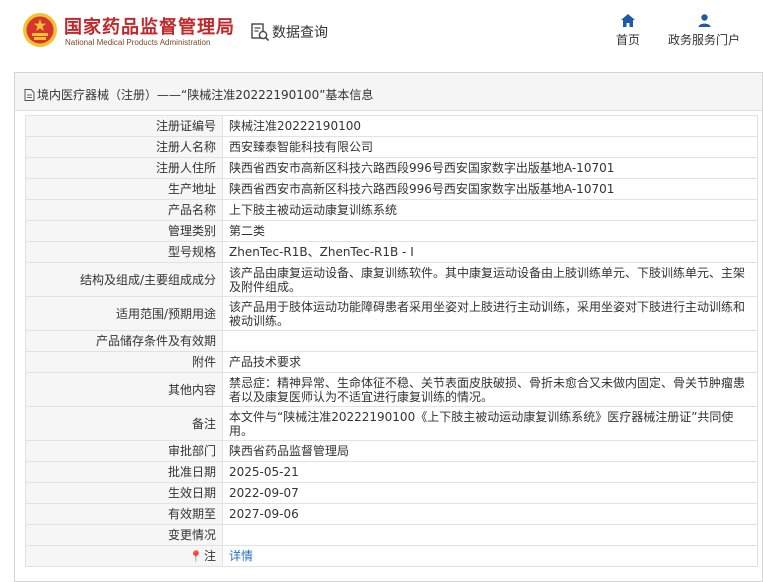 The width and height of the screenshot is (763, 582). I want to click on row-label: 变更情况, so click(124, 535).